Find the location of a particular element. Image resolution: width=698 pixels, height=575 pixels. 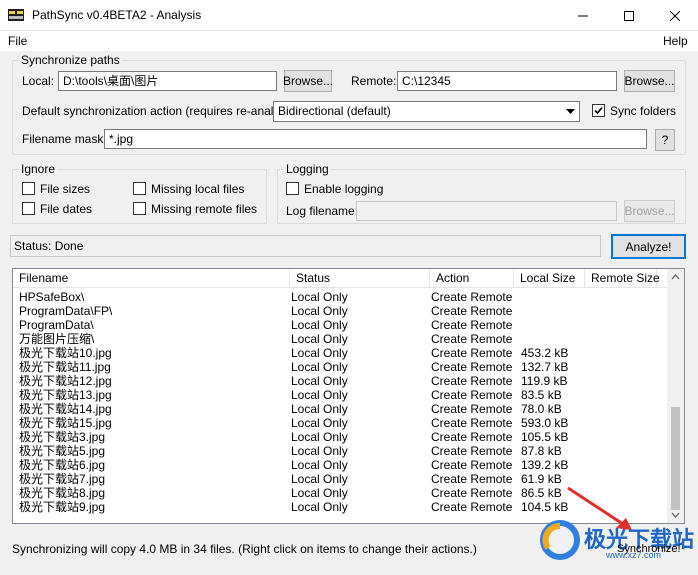

menu-bar: File Help is located at coordinates (349, 41).